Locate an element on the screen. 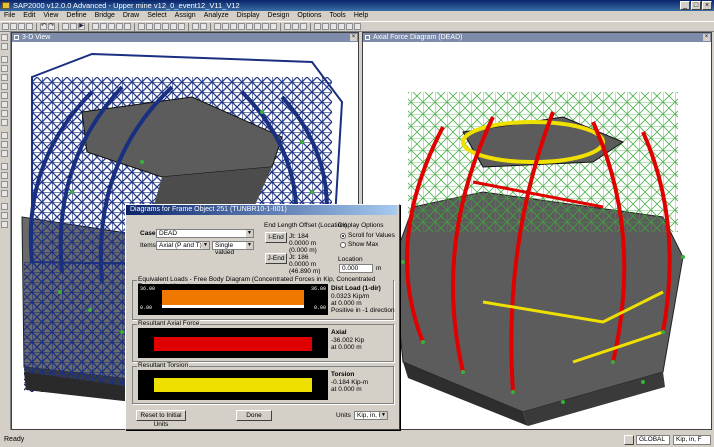  units-status-select: Kip, in, F is located at coordinates (692, 440).